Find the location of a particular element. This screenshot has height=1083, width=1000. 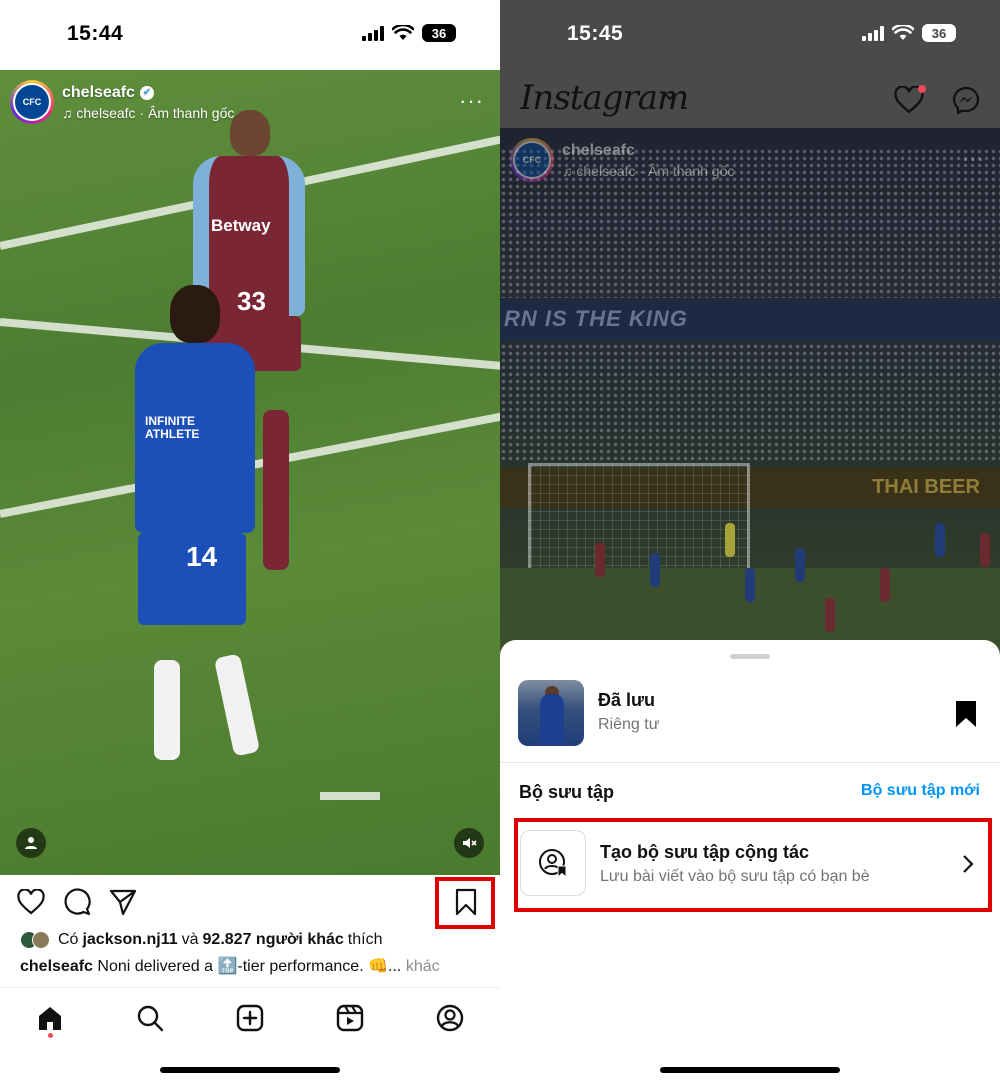

tab-reels is located at coordinates (350, 1018).